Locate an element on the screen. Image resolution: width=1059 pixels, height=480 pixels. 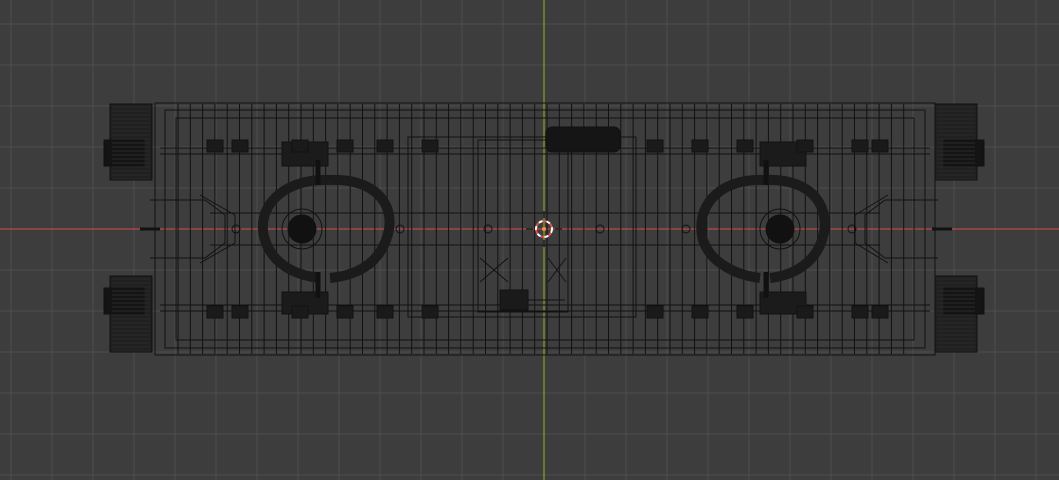
buffer-left-top-stem is located at coordinates (124, 153).